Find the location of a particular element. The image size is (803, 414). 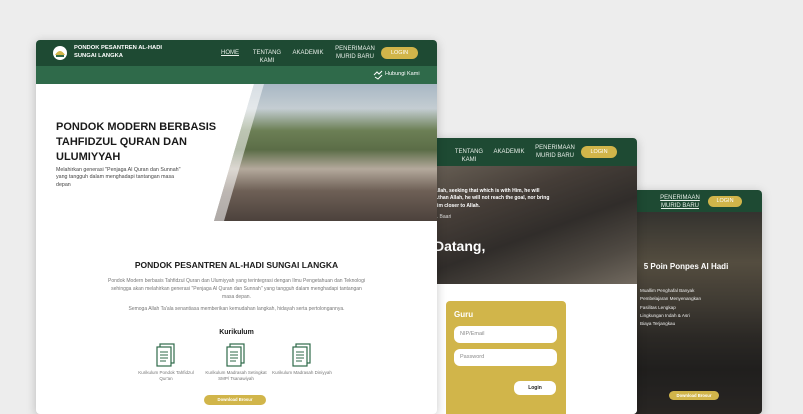

kurikulum-title: Kurikulum is located at coordinates (236, 332).